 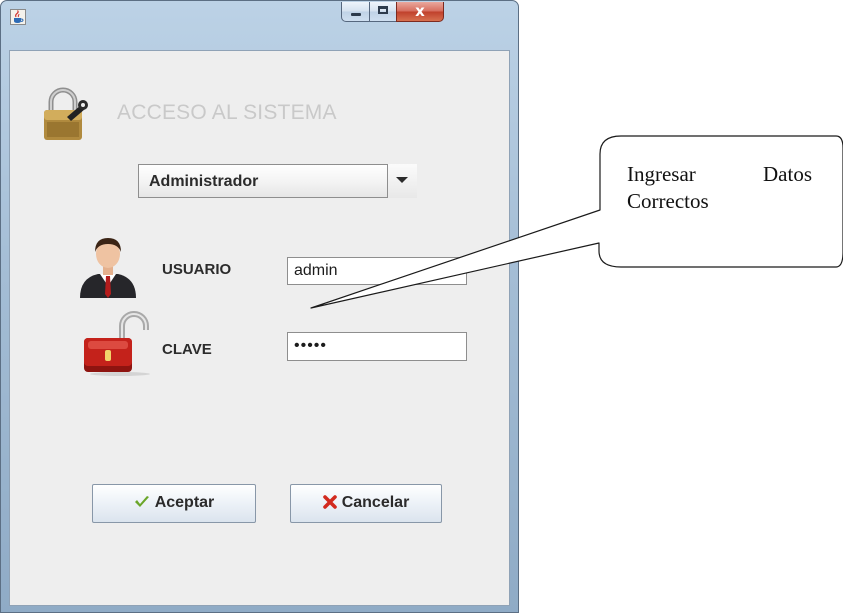 What do you see at coordinates (727, 188) in the screenshot?
I see `callout-text: Ingresar Datos Correctos` at bounding box center [727, 188].